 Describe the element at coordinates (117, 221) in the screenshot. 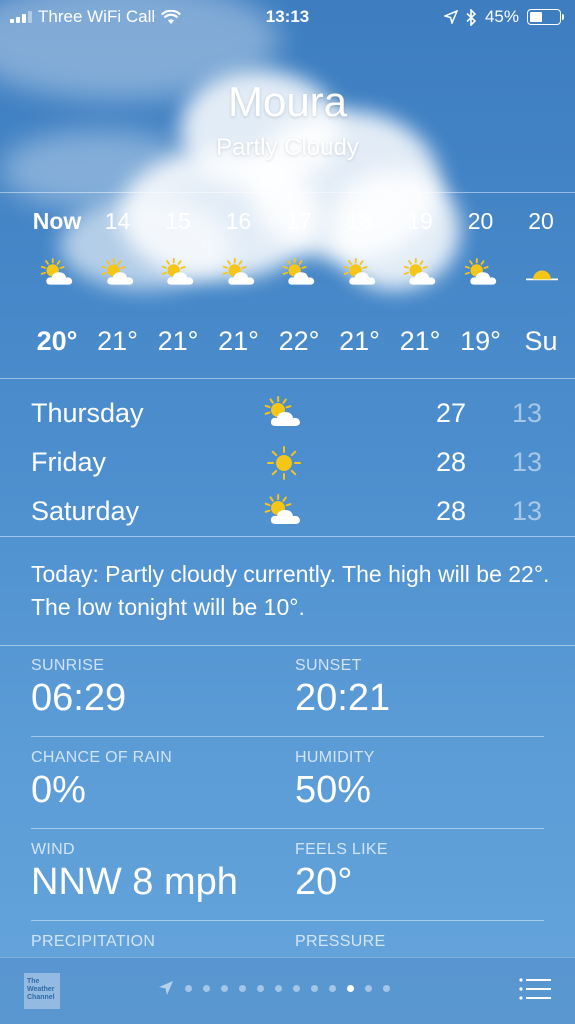

I see `hour-label: 14` at that location.